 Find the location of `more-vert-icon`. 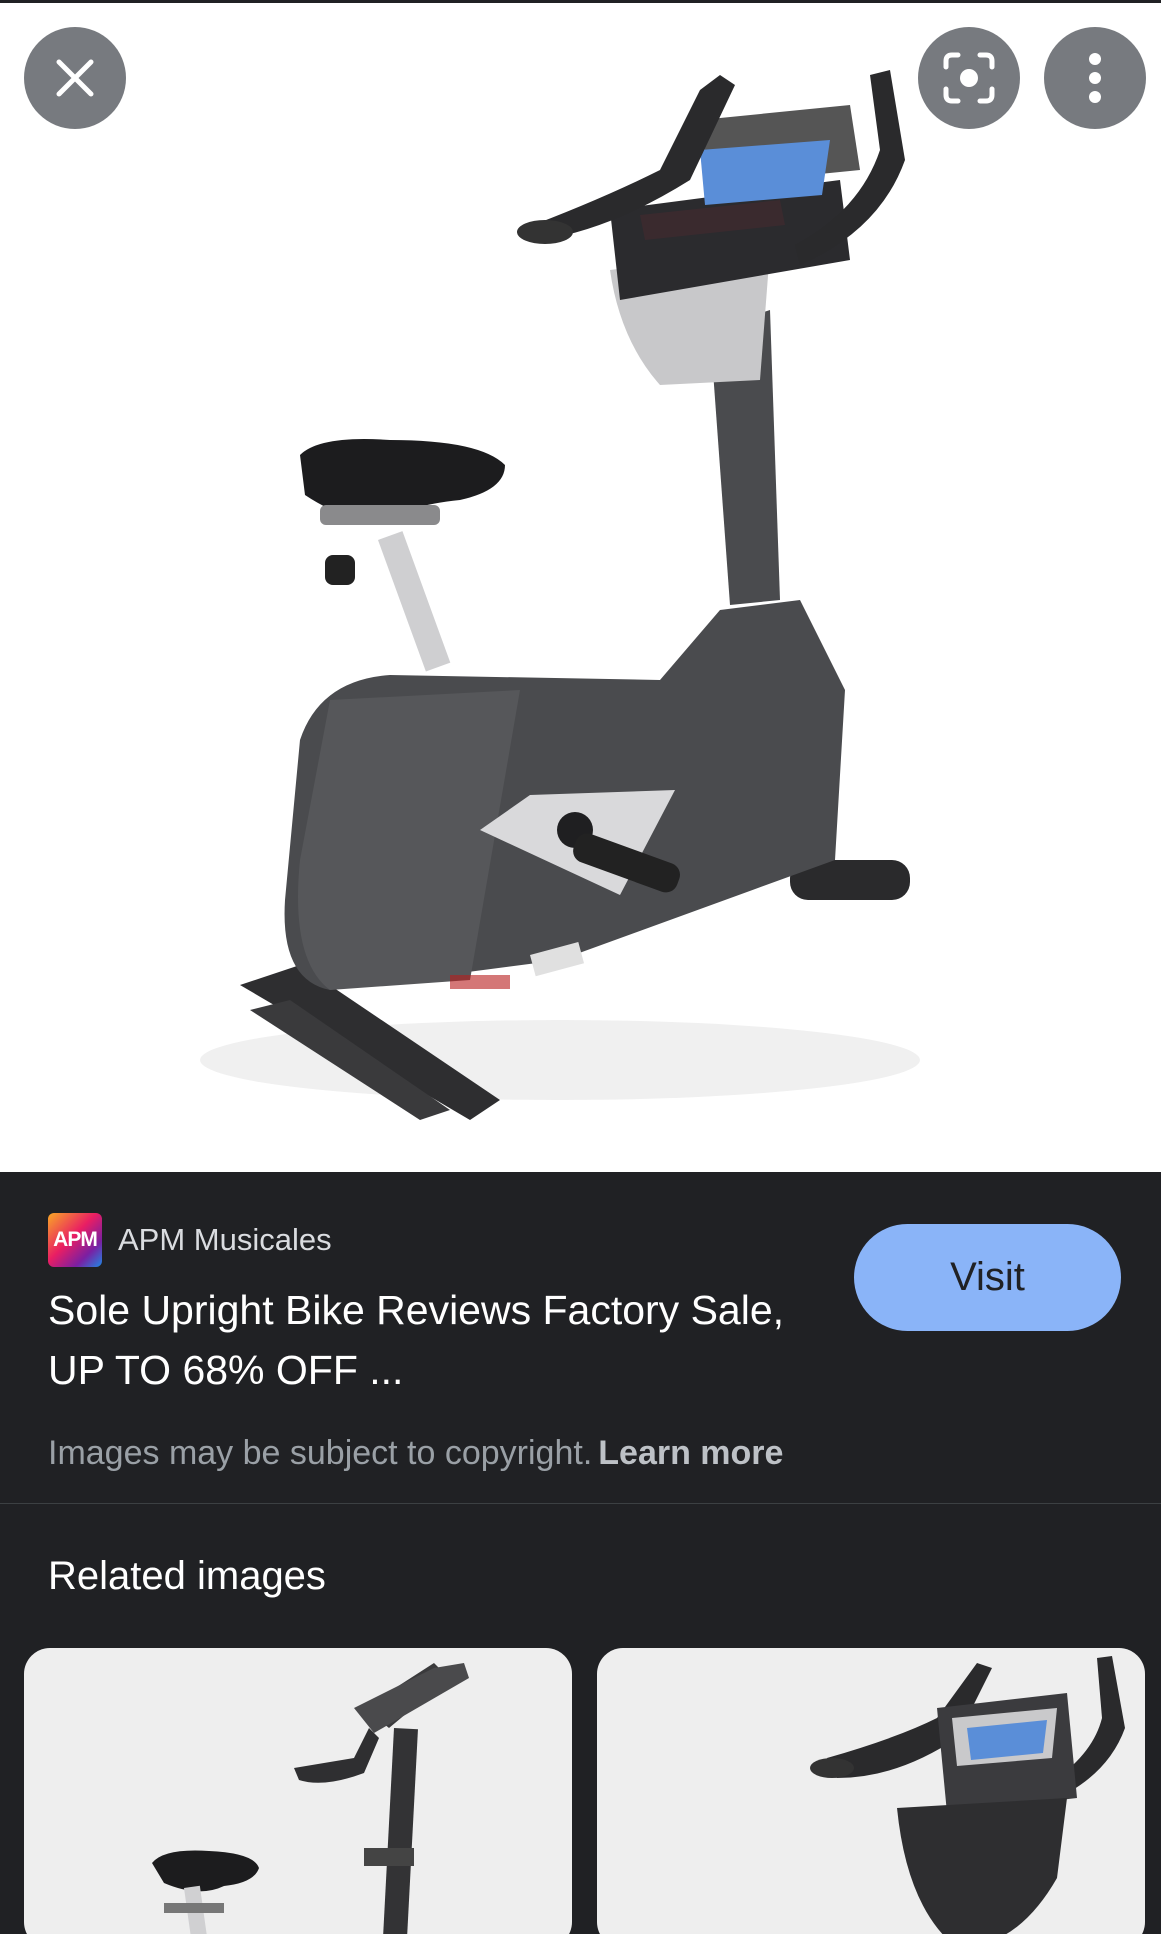

more-vert-icon is located at coordinates (1095, 78).